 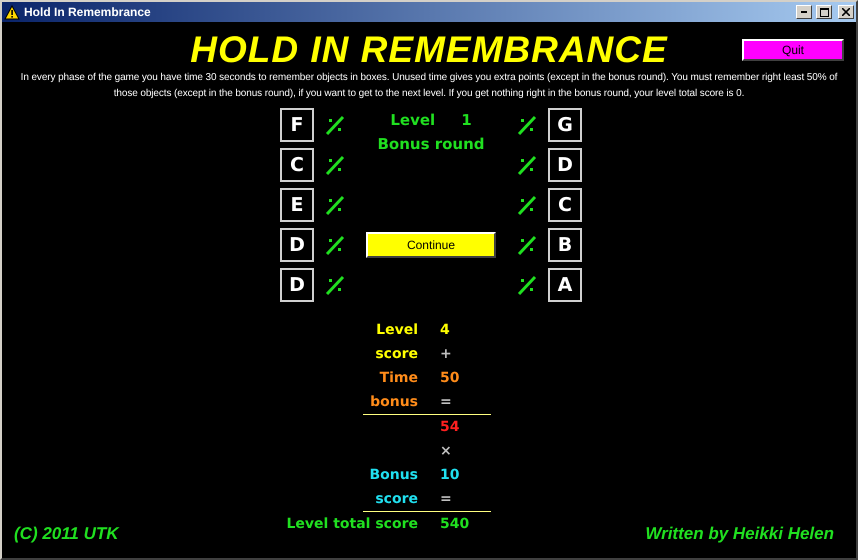 What do you see at coordinates (399, 378) in the screenshot?
I see `score-label: Time` at bounding box center [399, 378].